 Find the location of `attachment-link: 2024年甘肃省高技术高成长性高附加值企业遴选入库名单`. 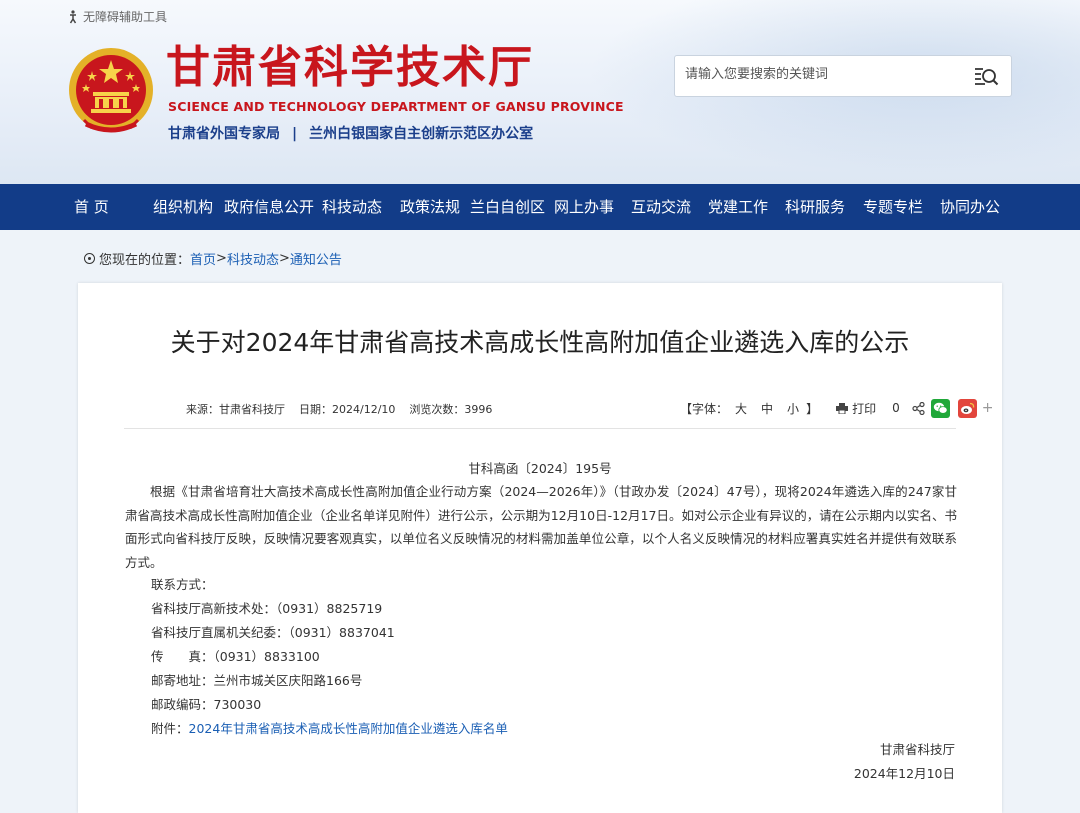

attachment-link: 2024年甘肃省高技术高成长性高附加值企业遴选入库名单 is located at coordinates (348, 728).